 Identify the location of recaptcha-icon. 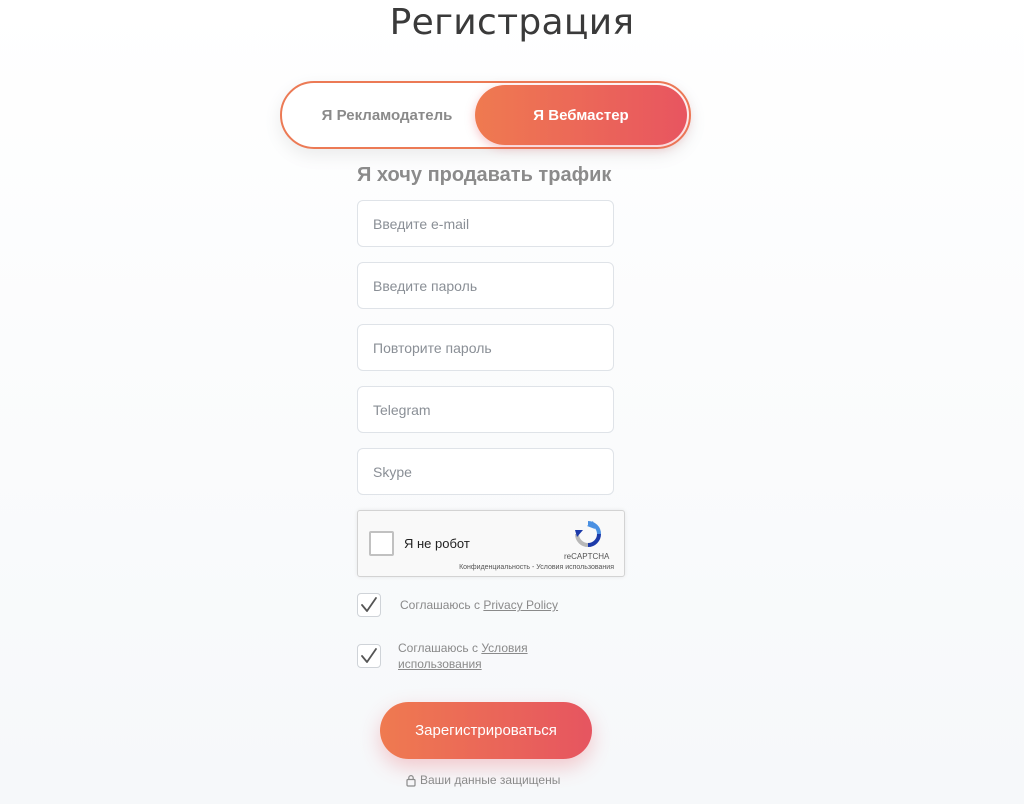
(588, 534).